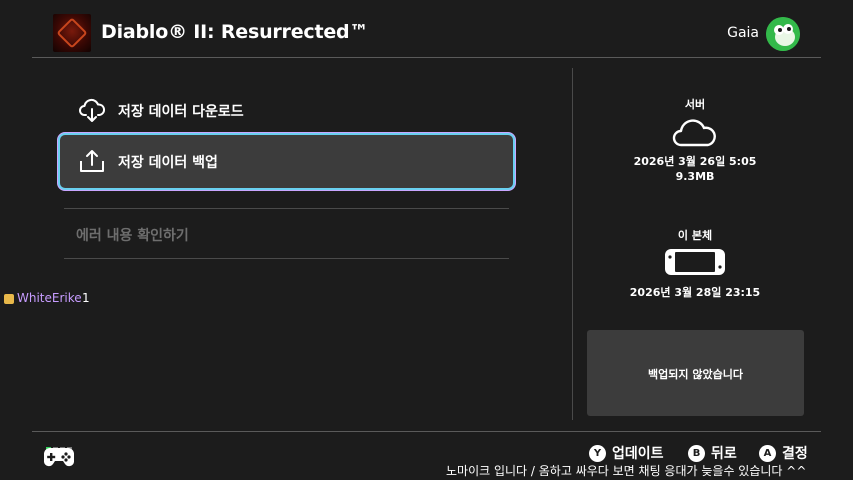 The height and width of the screenshot is (480, 853). I want to click on y-button-icon: Y, so click(597, 453).